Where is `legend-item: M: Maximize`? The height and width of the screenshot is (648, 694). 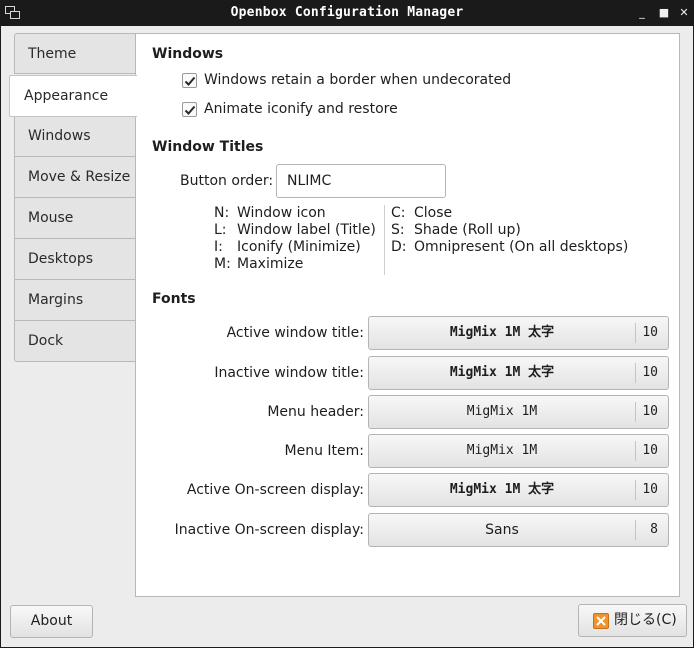 legend-item: M: Maximize is located at coordinates (259, 264).